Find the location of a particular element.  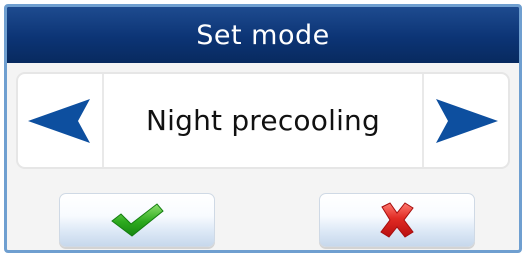

cross-icon is located at coordinates (397, 220).